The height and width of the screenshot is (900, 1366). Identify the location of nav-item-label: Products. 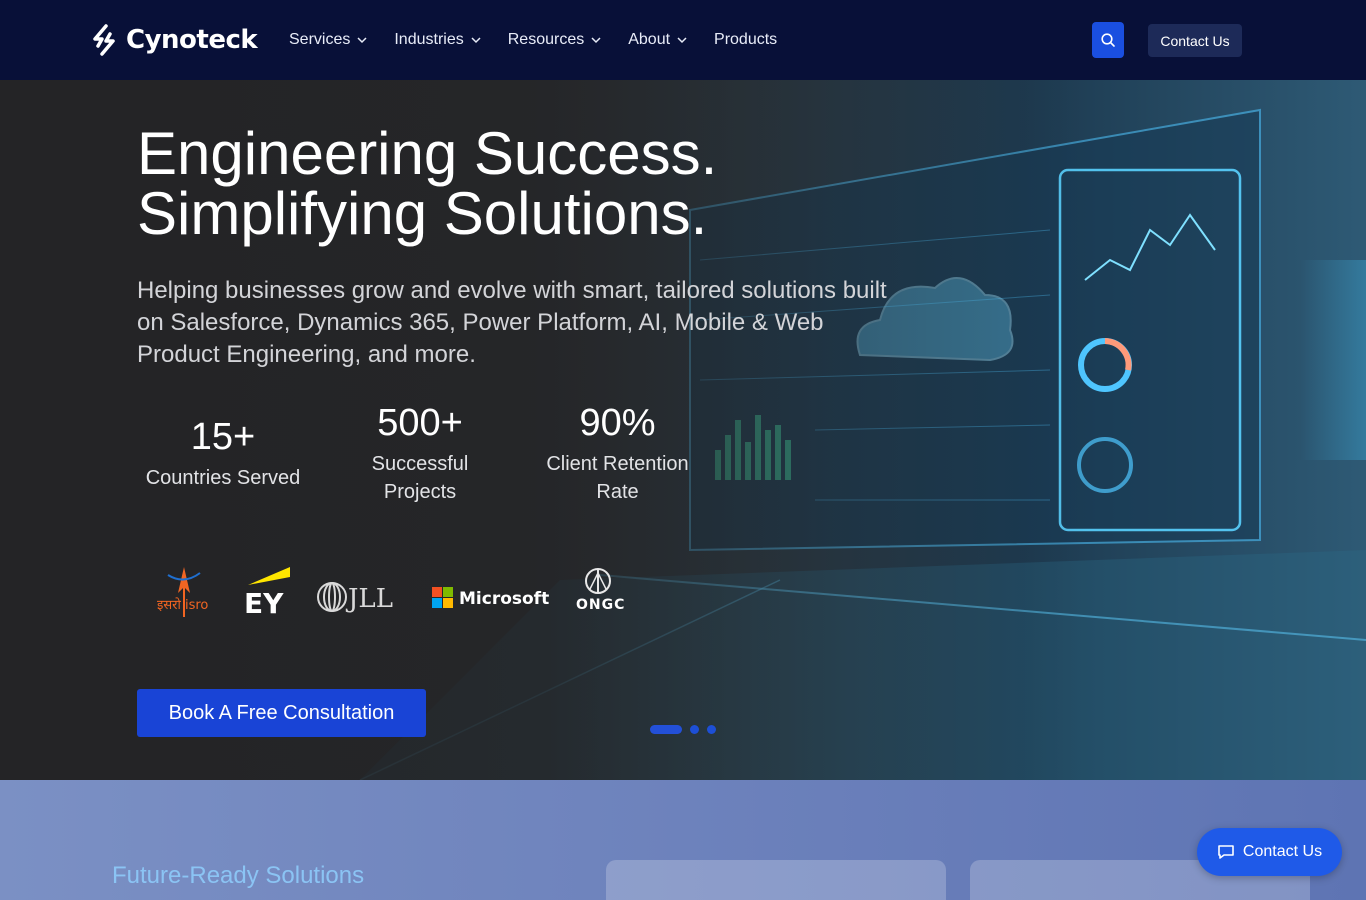
(746, 39).